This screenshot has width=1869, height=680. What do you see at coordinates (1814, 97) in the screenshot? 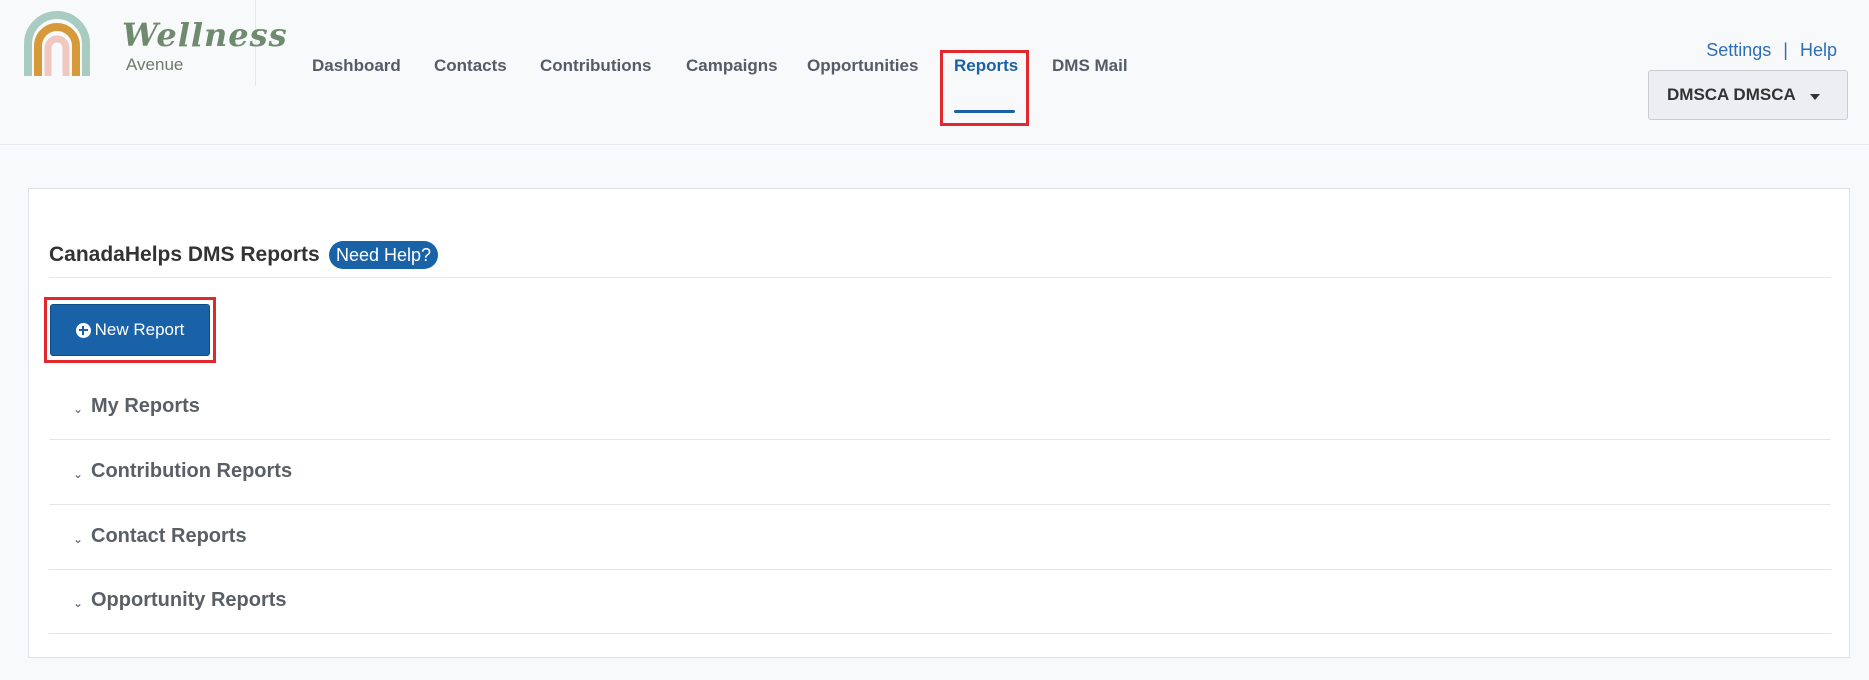
I see `caret-down-icon` at bounding box center [1814, 97].